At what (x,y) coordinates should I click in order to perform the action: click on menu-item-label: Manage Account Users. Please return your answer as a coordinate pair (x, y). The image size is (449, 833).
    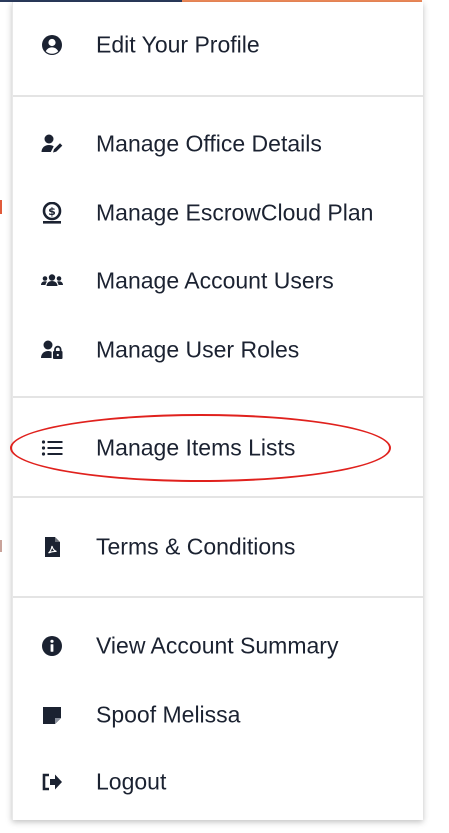
    Looking at the image, I should click on (215, 280).